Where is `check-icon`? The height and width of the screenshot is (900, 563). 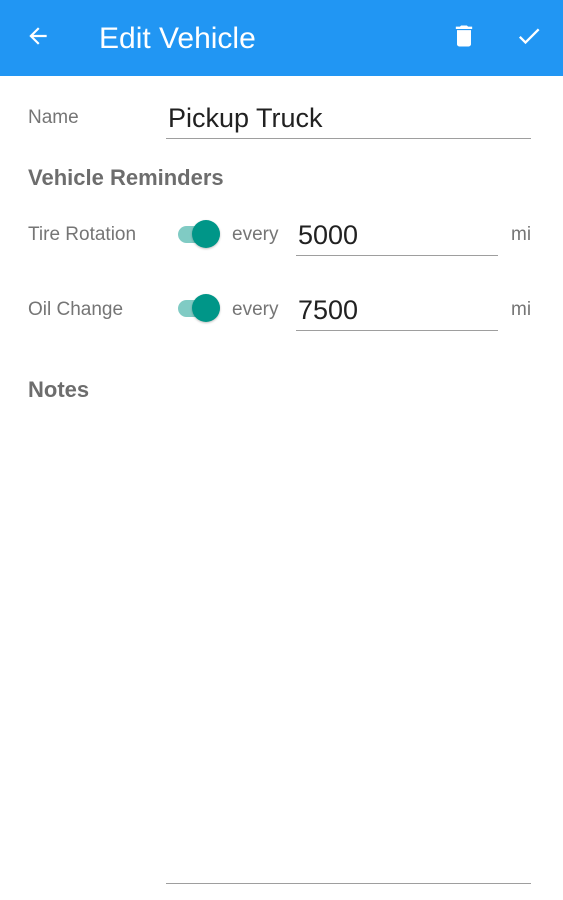
check-icon is located at coordinates (529, 38).